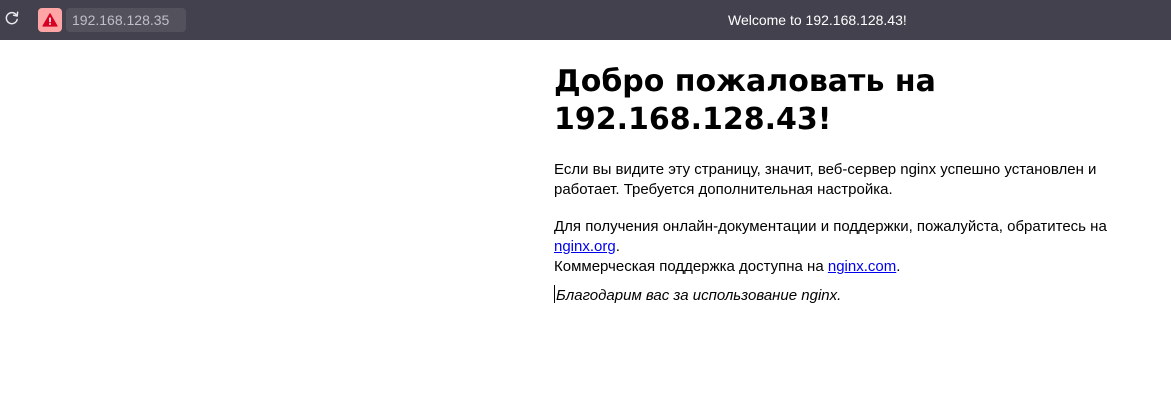 The image size is (1171, 411). What do you see at coordinates (554, 294) in the screenshot?
I see `text-caret` at bounding box center [554, 294].